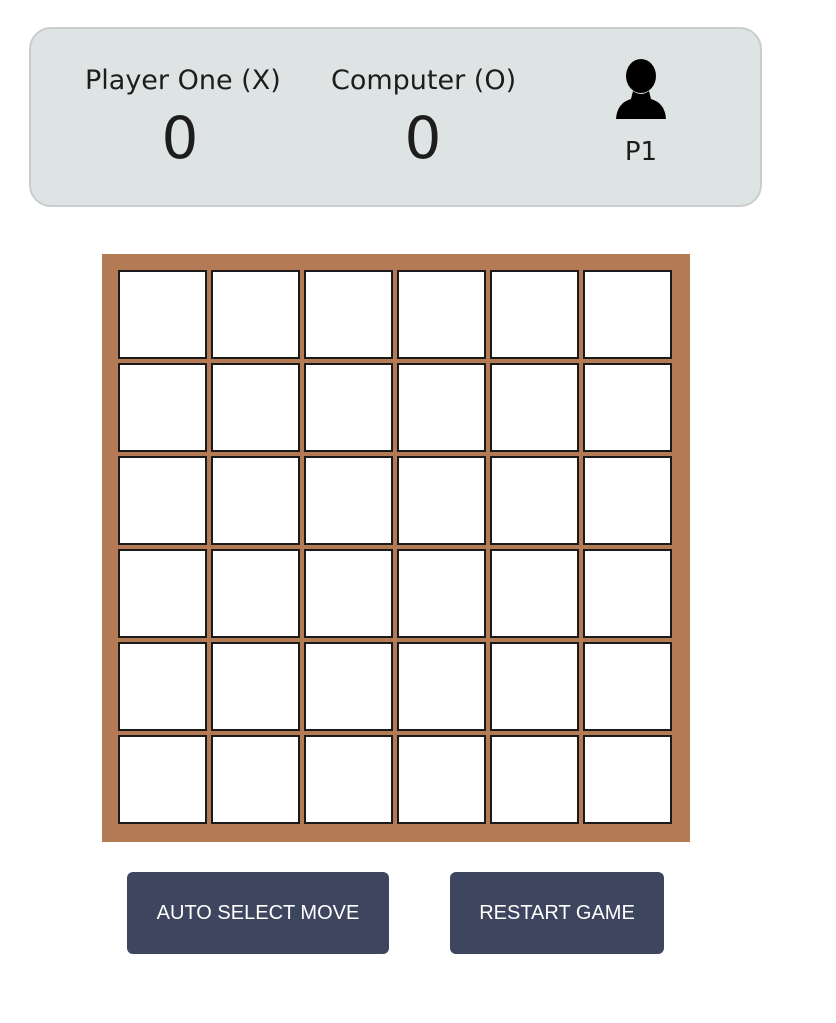 The width and height of the screenshot is (836, 1023). I want to click on turn-indicator: P1, so click(641, 113).